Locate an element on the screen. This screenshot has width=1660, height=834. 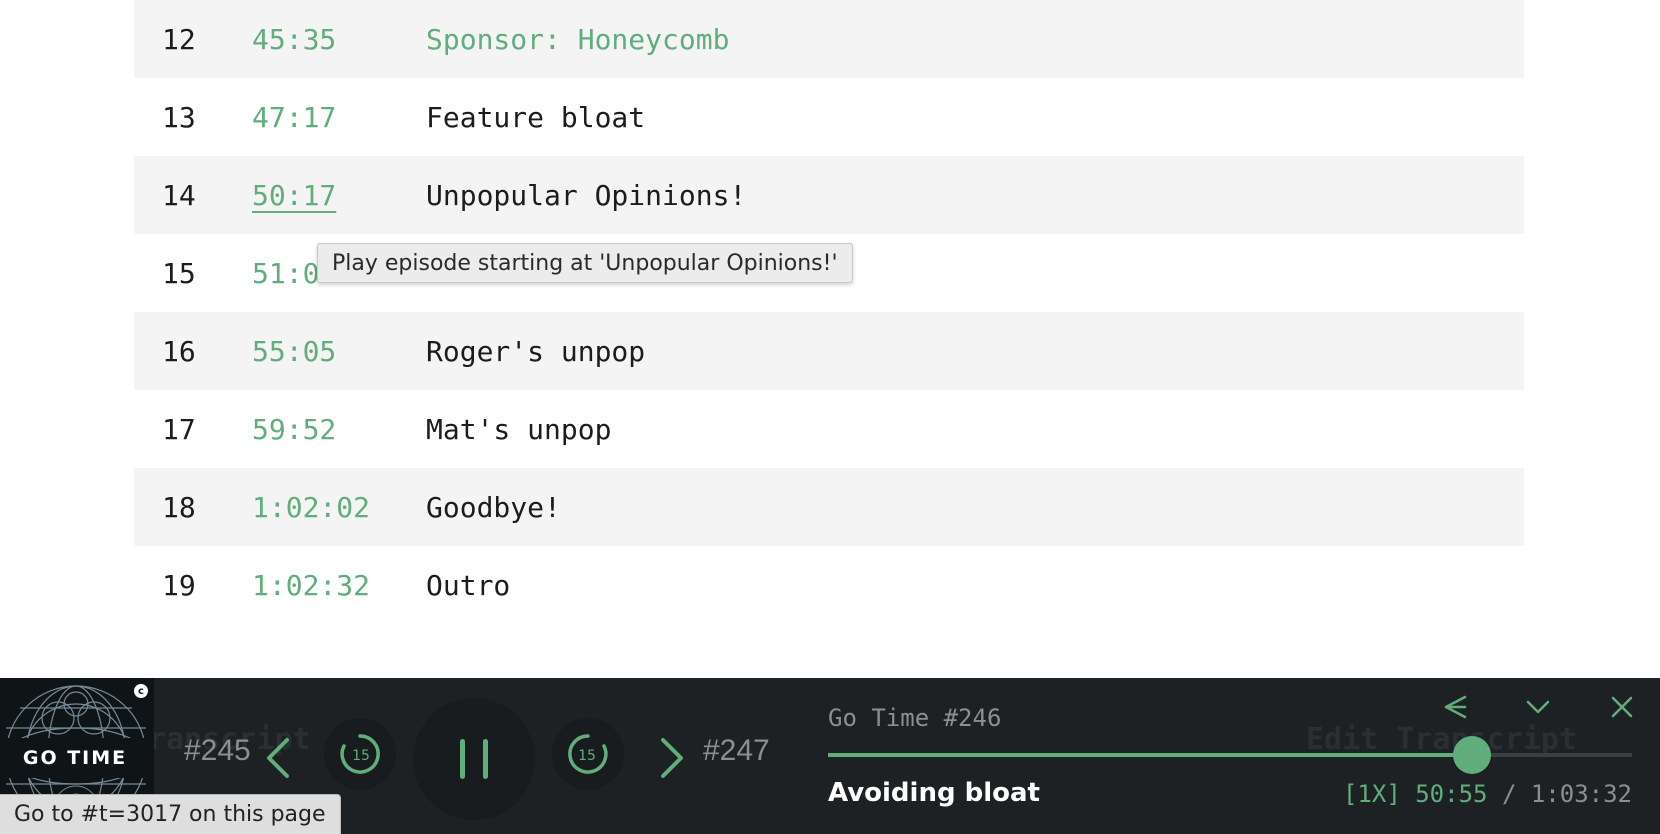
close-icon is located at coordinates (1622, 707).